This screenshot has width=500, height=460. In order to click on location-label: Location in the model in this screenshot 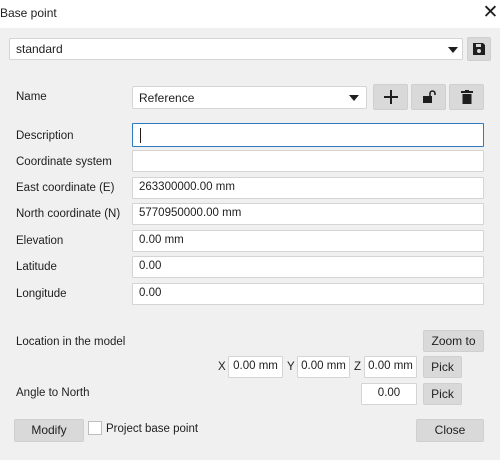, I will do `click(71, 342)`.